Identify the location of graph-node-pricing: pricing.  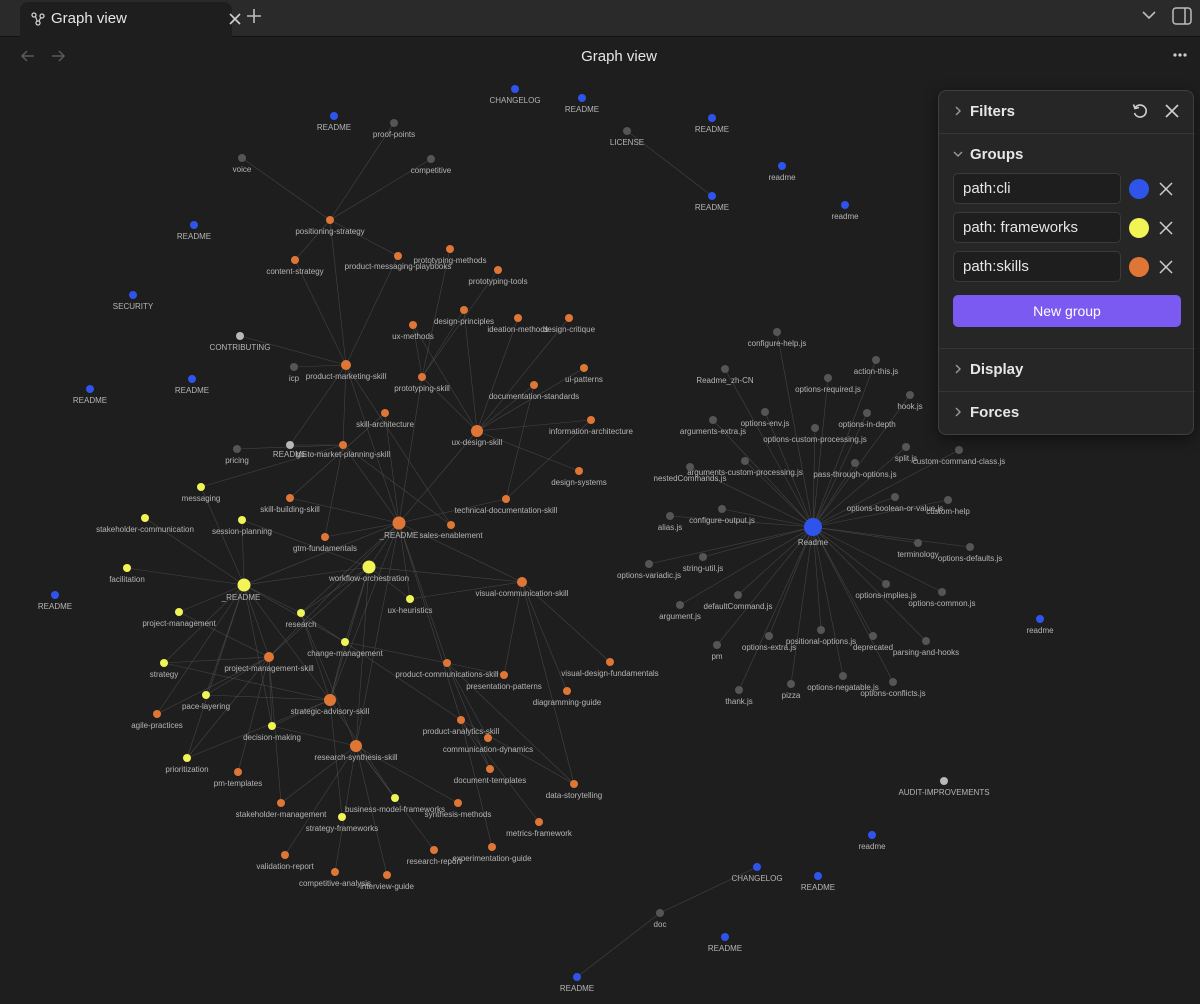
(237, 455).